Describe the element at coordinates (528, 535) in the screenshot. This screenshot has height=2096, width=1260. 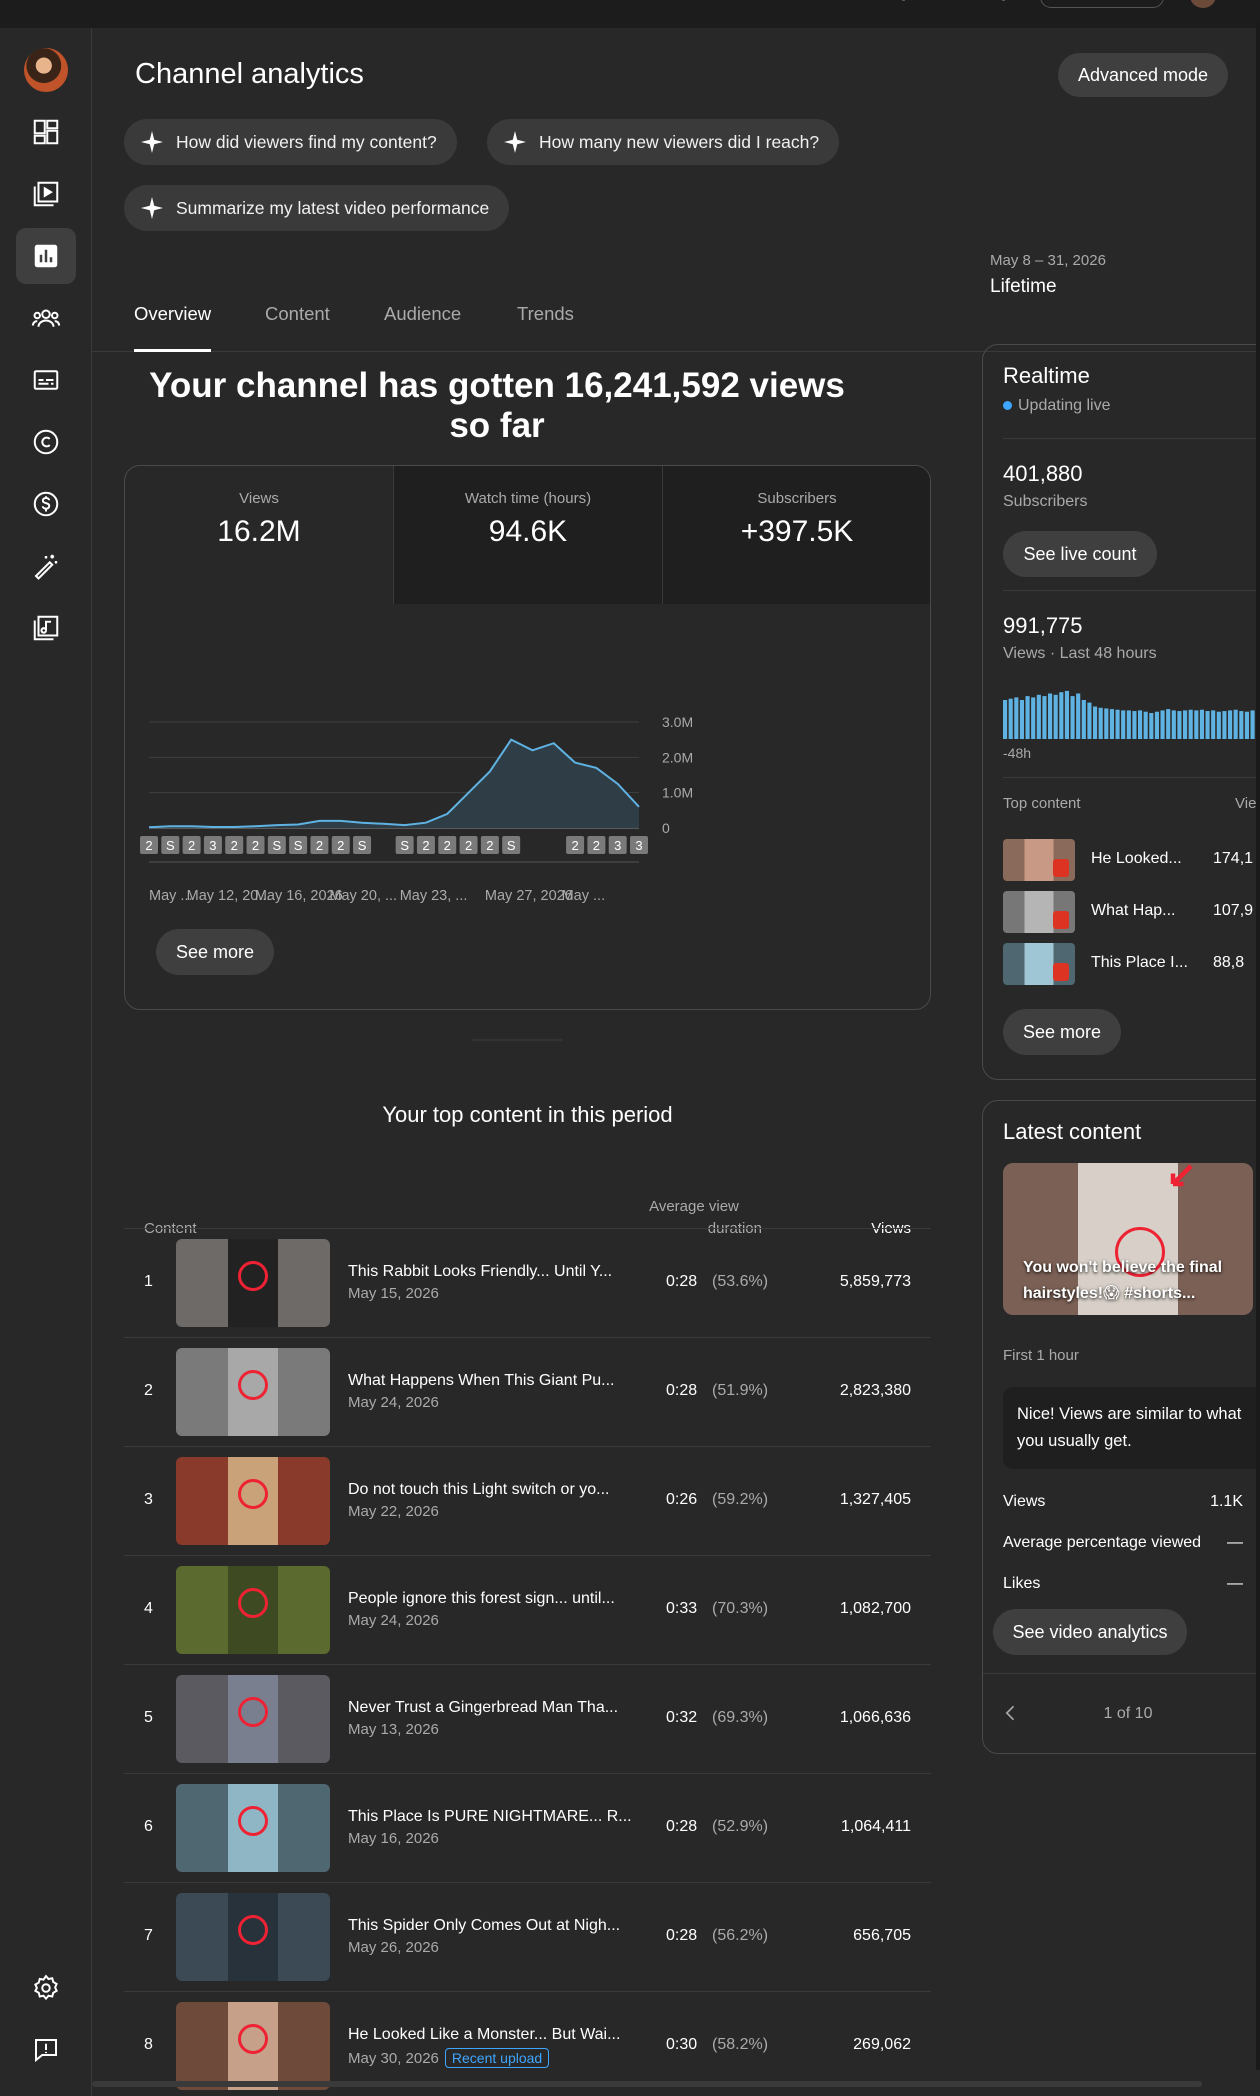
I see `metric-watch-time: Watch time (hours) 94.6K` at that location.